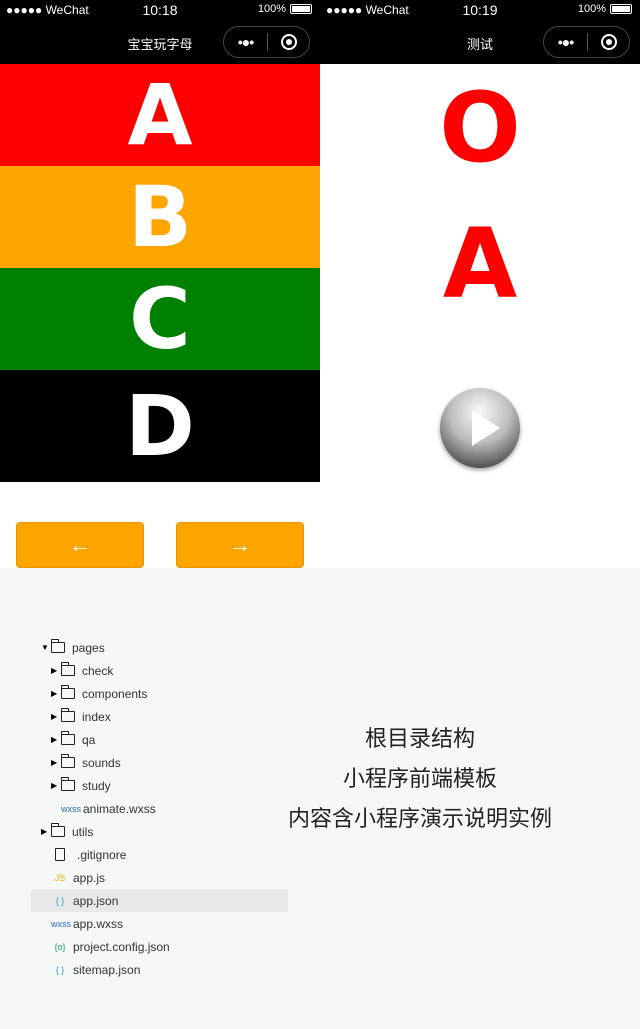 Image resolution: width=640 pixels, height=1029 pixels. What do you see at coordinates (88, 647) in the screenshot?
I see `tree-item-label: pages` at bounding box center [88, 647].